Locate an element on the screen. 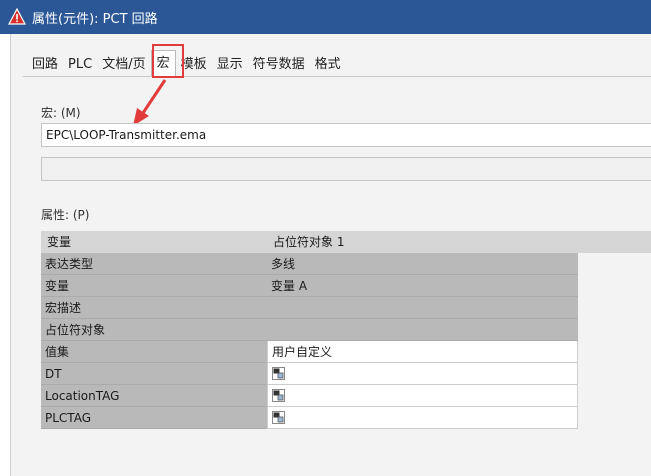  macro-secondary-field is located at coordinates (346, 169).